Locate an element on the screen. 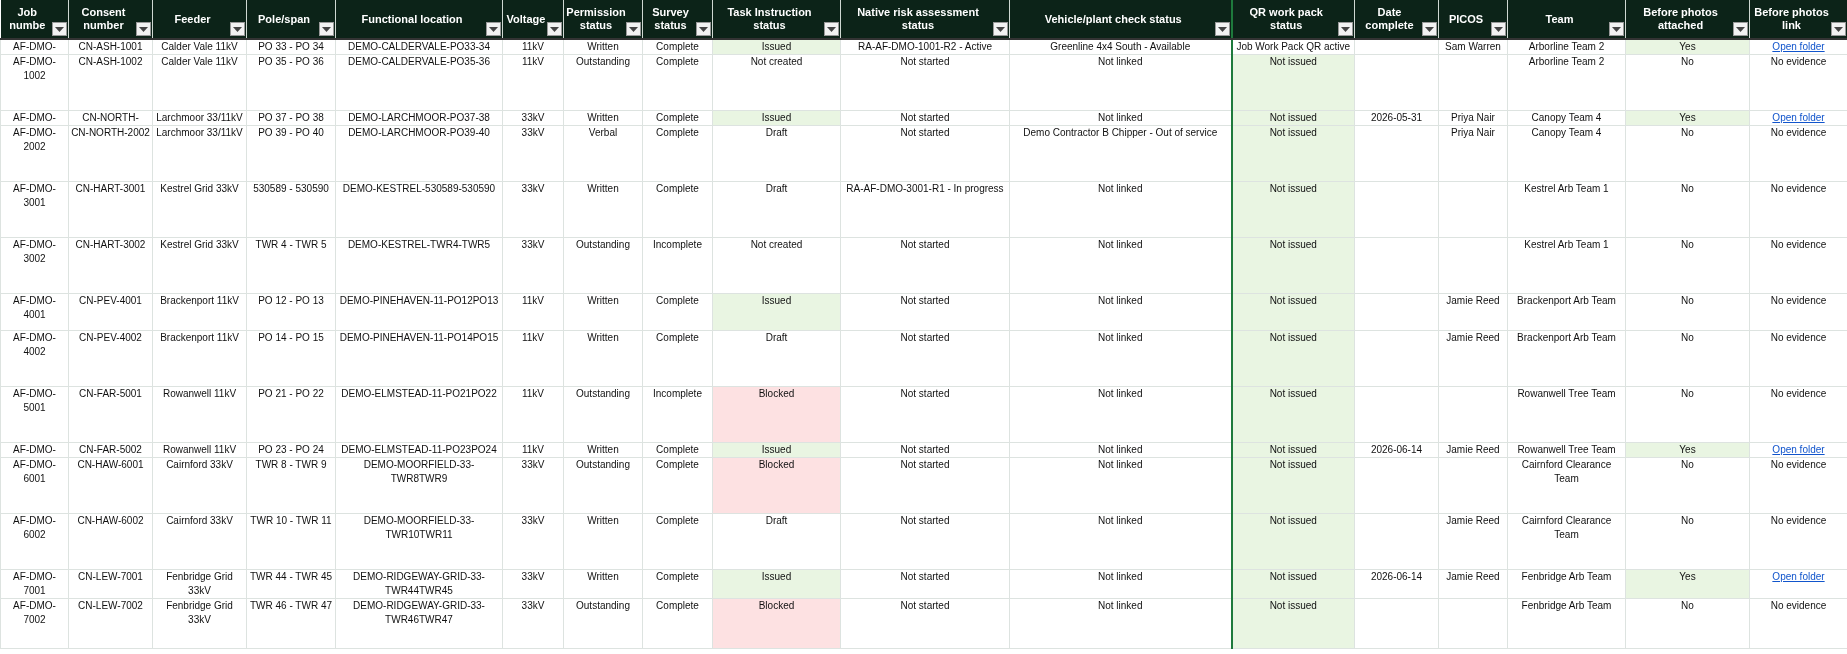  table-cell: Rowanwell Tree Team is located at coordinates (1566, 414).